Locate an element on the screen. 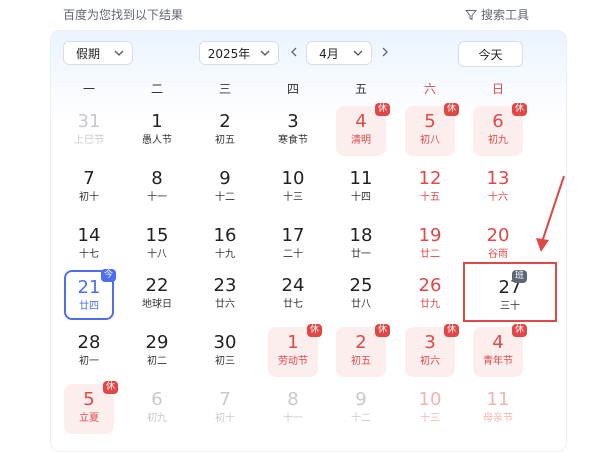 The image size is (600, 452). calendar-day: 15 十八 is located at coordinates (157, 245).